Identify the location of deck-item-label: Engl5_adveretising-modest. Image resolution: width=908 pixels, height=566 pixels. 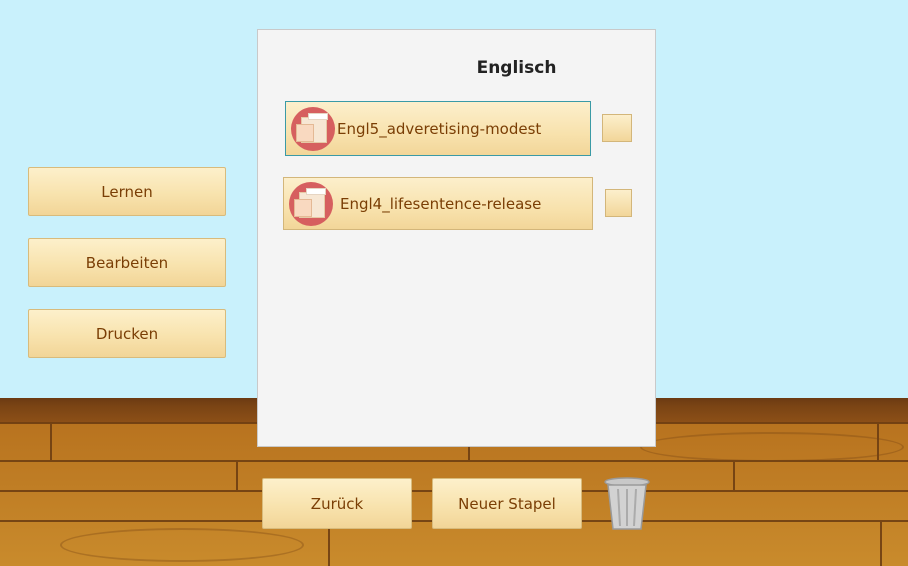
(439, 128).